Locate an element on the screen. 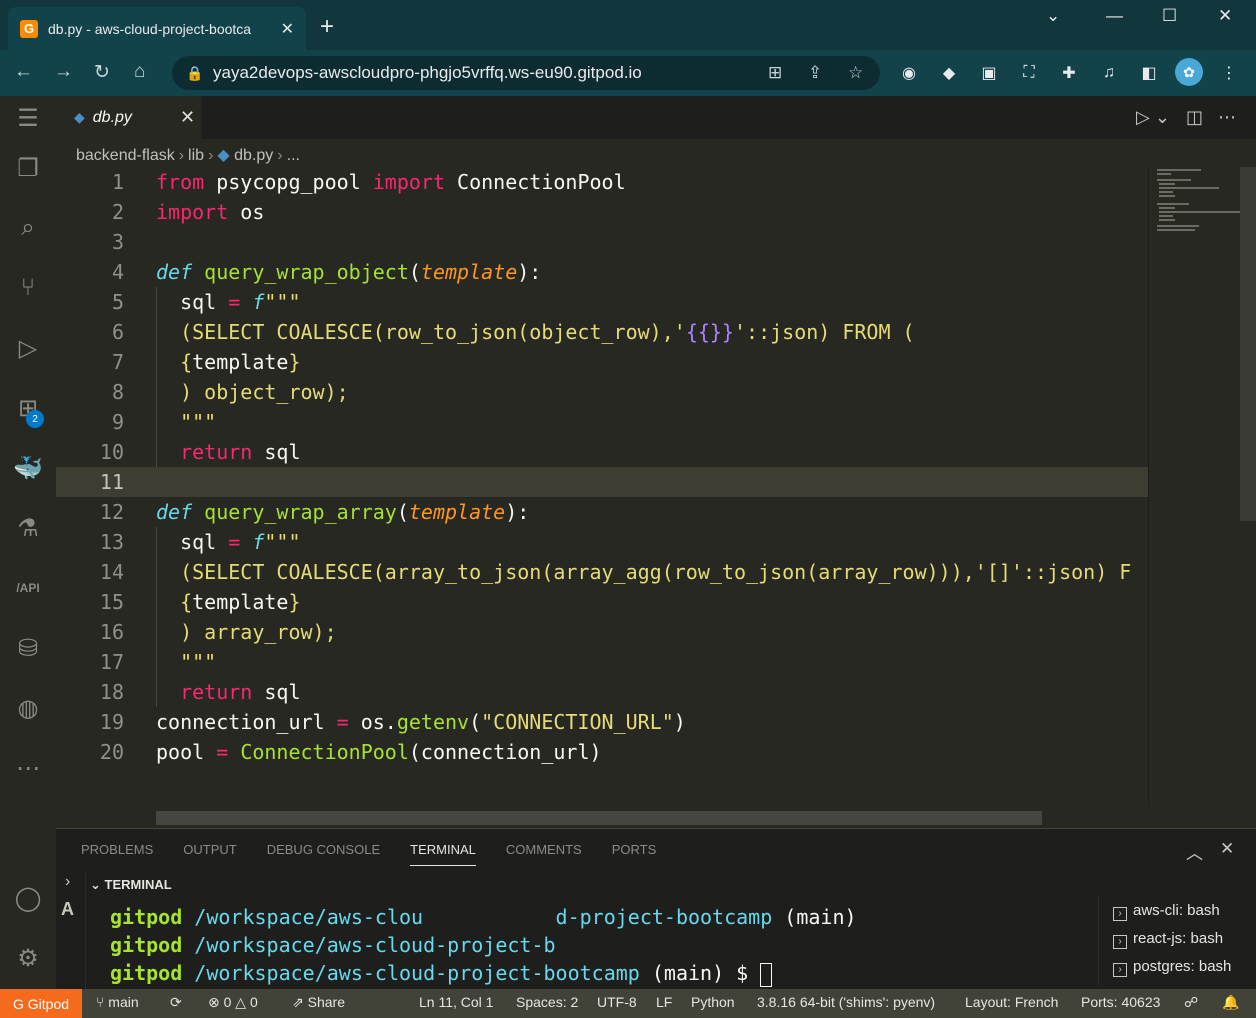 This screenshot has width=1256, height=1018. terminal-header: ⌄ TERMINAL is located at coordinates (131, 885).